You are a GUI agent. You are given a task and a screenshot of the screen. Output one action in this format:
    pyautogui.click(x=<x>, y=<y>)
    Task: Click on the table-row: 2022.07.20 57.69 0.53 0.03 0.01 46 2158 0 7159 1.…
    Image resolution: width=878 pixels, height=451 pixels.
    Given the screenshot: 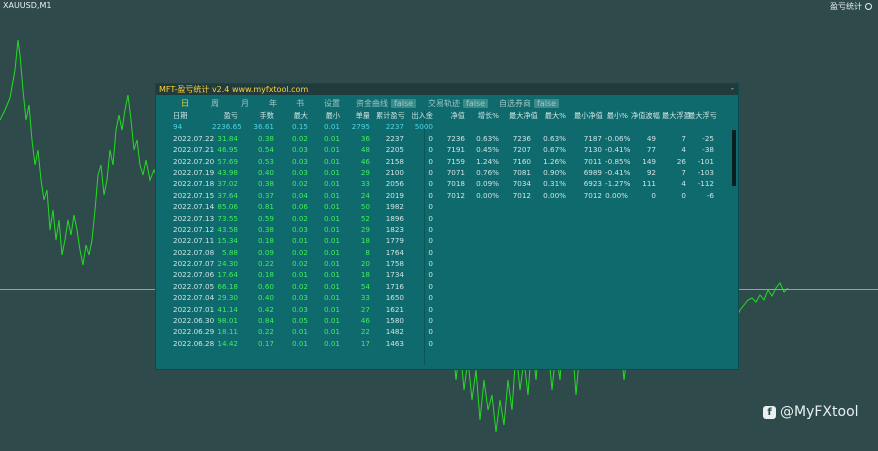 What is the action you would take?
    pyautogui.click(x=447, y=162)
    